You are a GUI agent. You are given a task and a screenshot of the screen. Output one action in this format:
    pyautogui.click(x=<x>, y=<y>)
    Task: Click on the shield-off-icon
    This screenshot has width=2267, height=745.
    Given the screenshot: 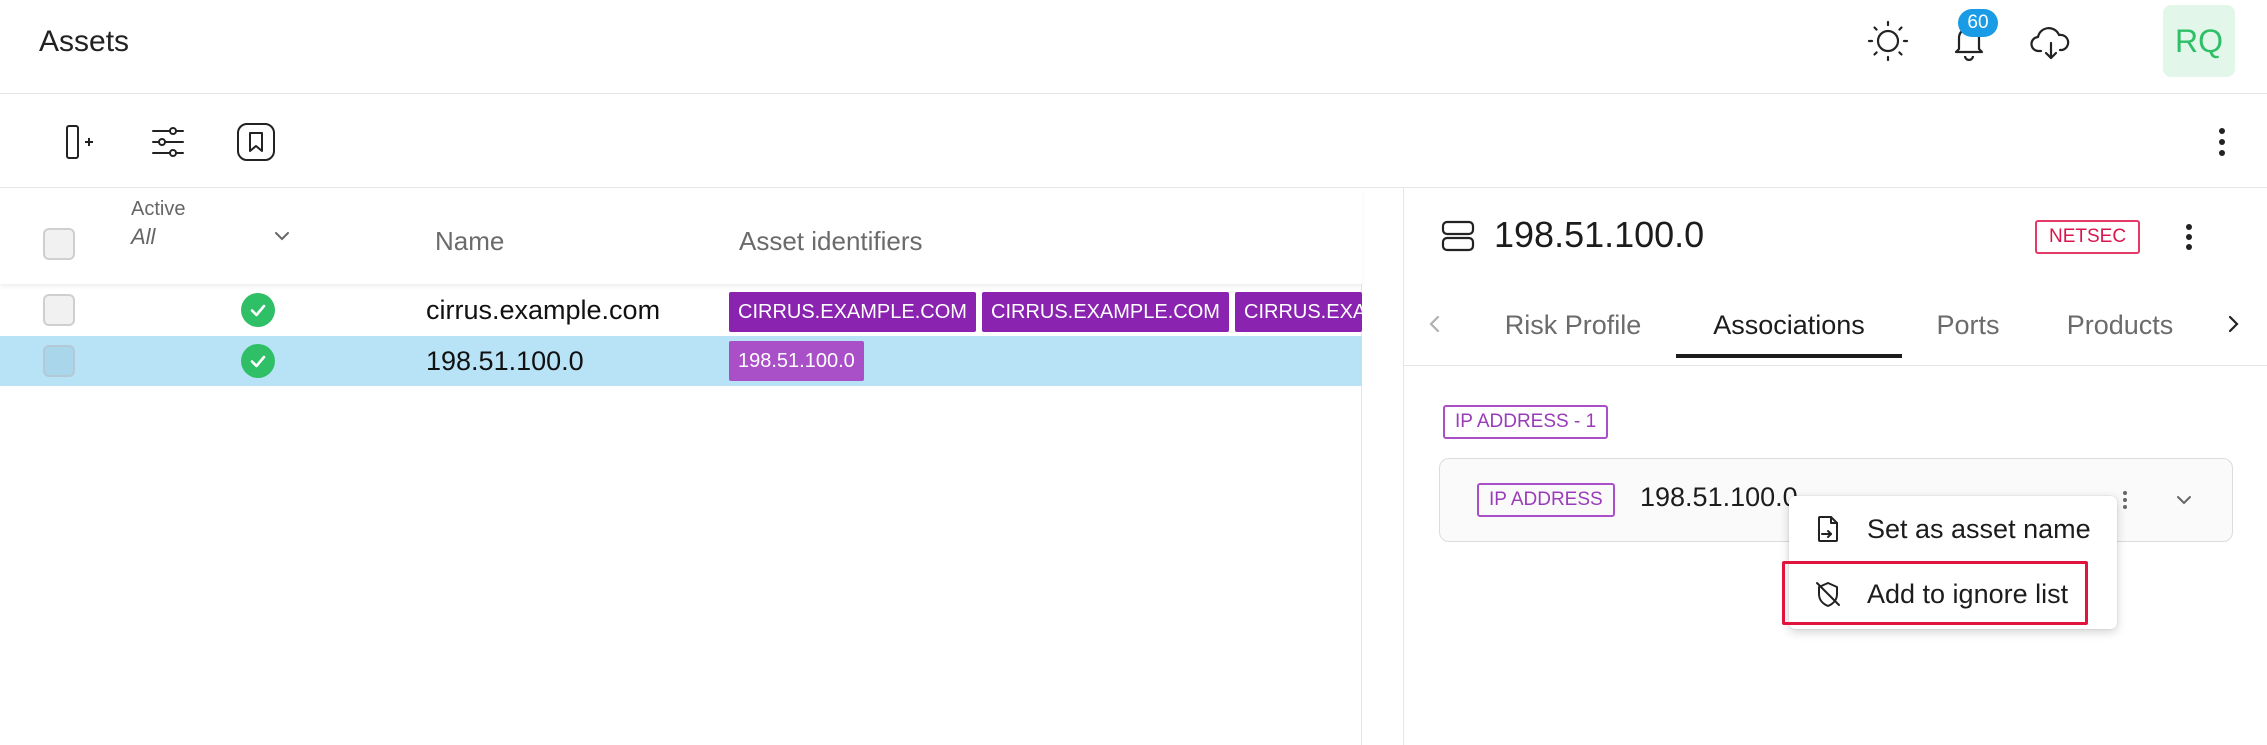 What is the action you would take?
    pyautogui.click(x=1828, y=594)
    